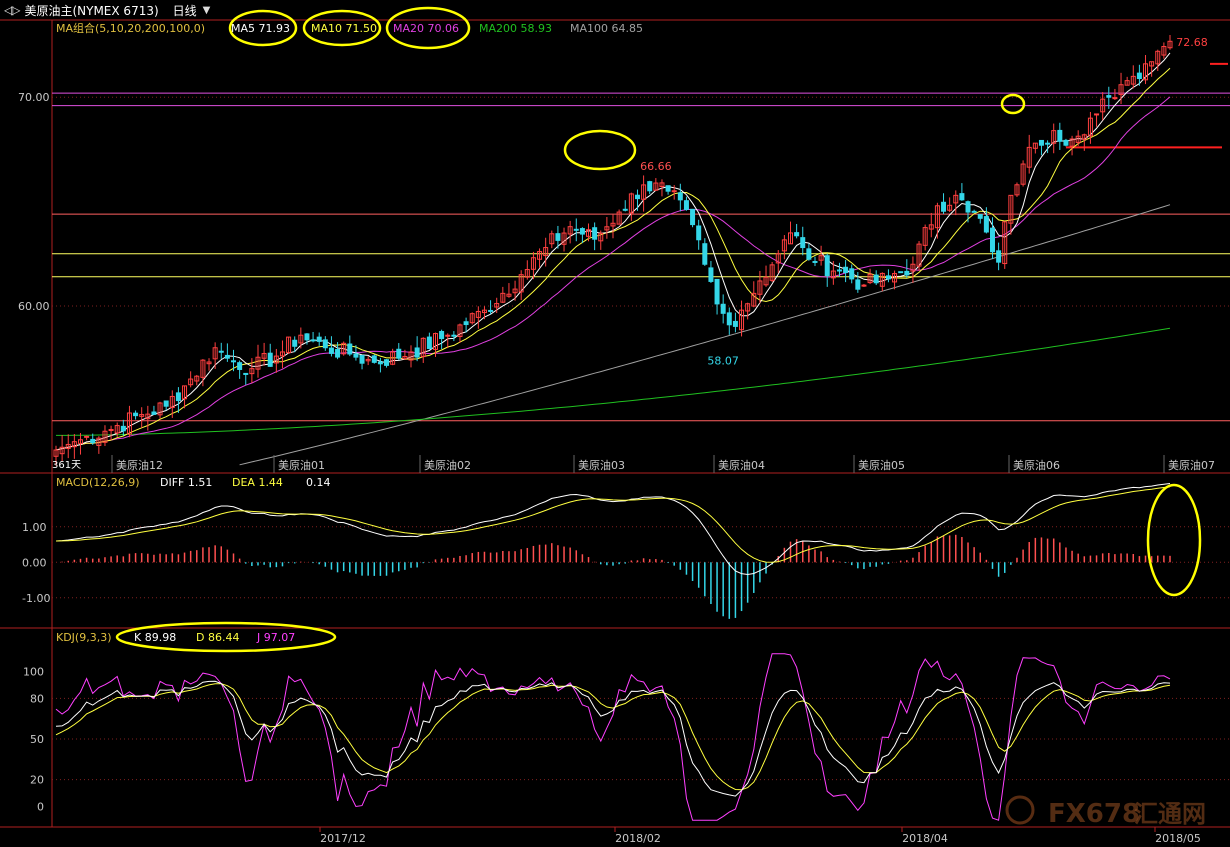 Image resolution: width=1230 pixels, height=847 pixels. Describe the element at coordinates (1170, 814) in the screenshot. I see `watermark-suffix: 汇通网` at that location.